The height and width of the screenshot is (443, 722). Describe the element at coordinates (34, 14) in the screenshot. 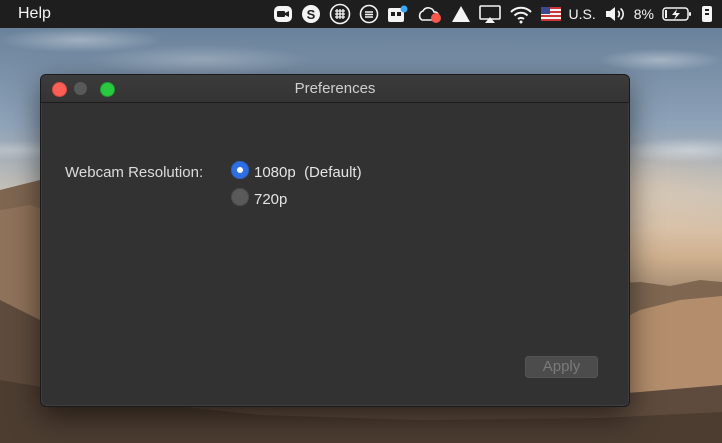

I see `menu-help: Help` at that location.